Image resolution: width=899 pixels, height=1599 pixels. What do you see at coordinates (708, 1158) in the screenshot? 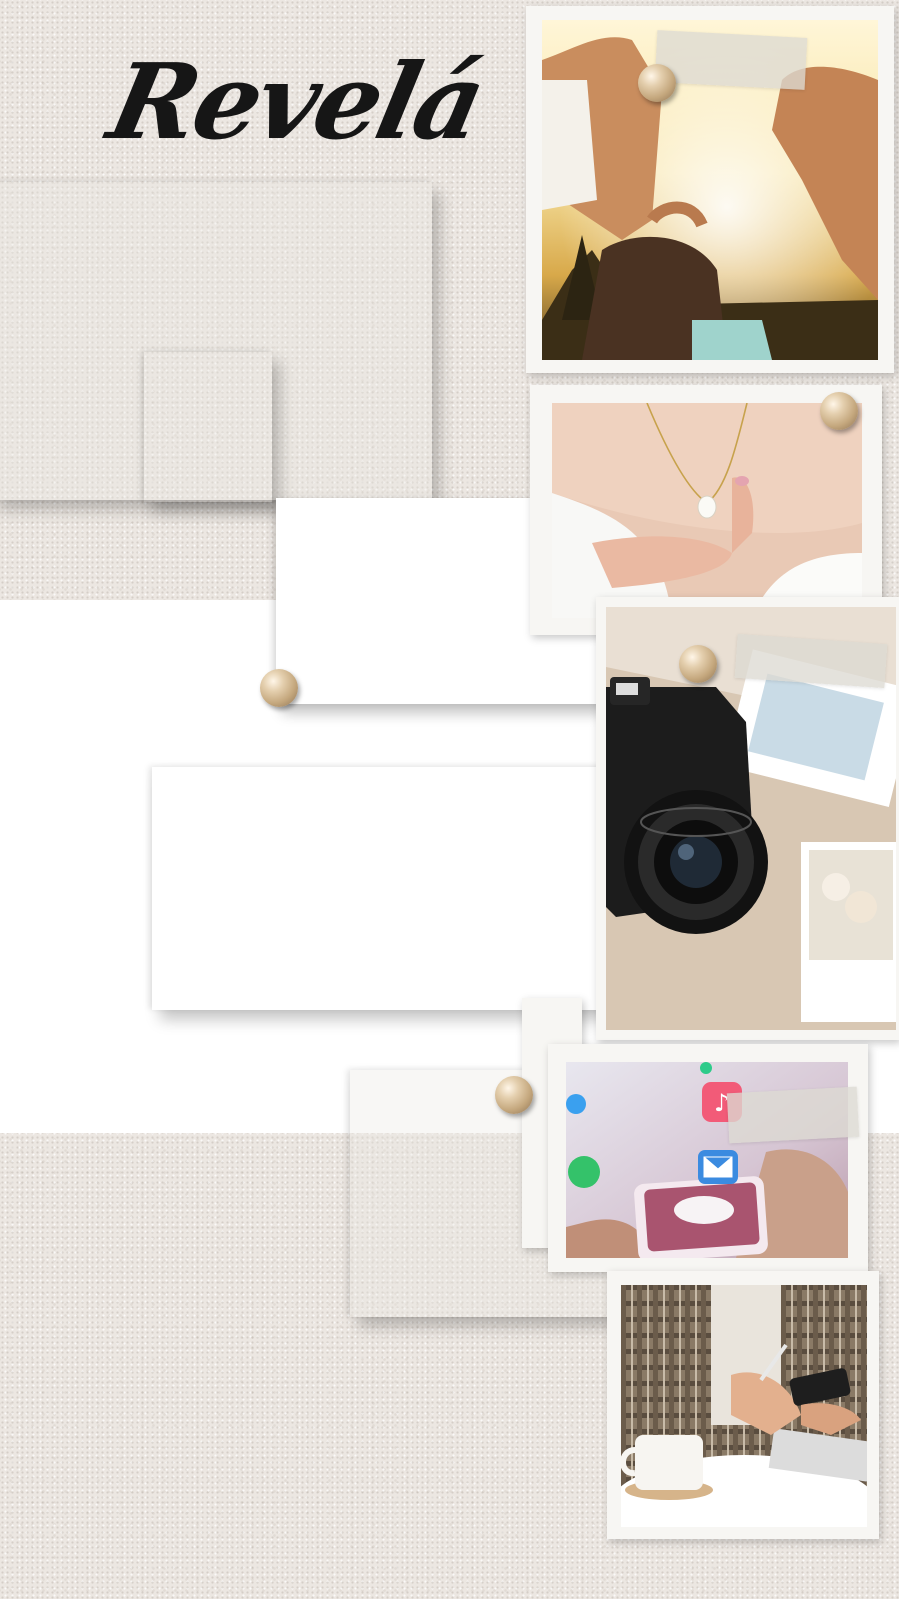
I see `smartphone-apps-photo: ♪` at bounding box center [708, 1158].